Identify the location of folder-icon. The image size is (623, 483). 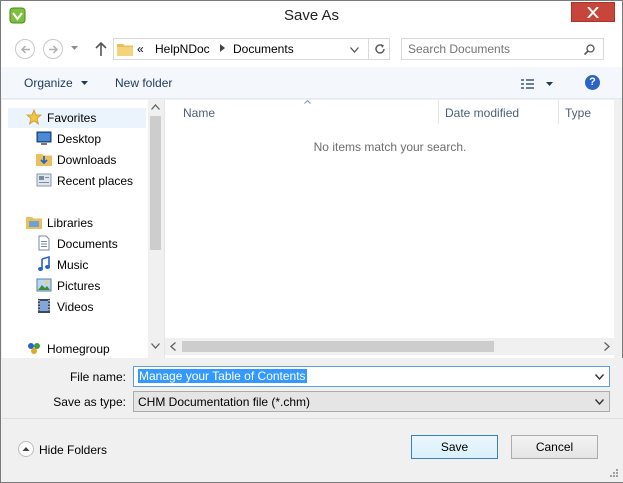
(125, 50).